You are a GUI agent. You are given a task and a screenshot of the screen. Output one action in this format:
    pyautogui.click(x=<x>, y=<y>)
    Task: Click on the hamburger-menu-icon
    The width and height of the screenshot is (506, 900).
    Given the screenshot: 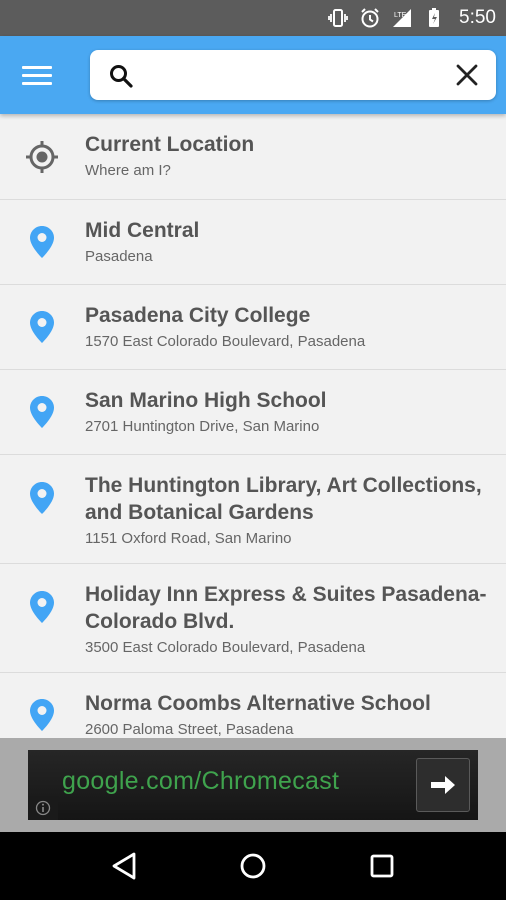 What is the action you would take?
    pyautogui.click(x=37, y=67)
    